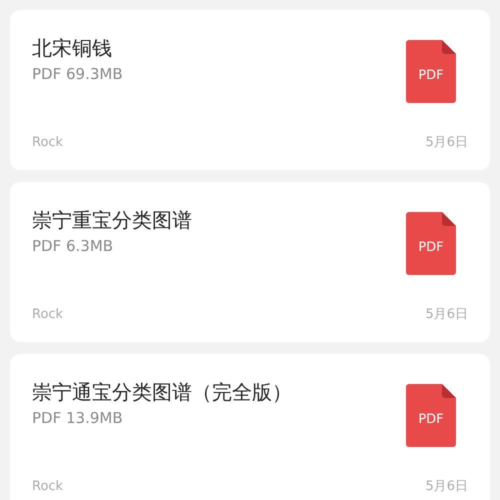 The image size is (500, 500). I want to click on file-info: PDF 13.9MB, so click(78, 418).